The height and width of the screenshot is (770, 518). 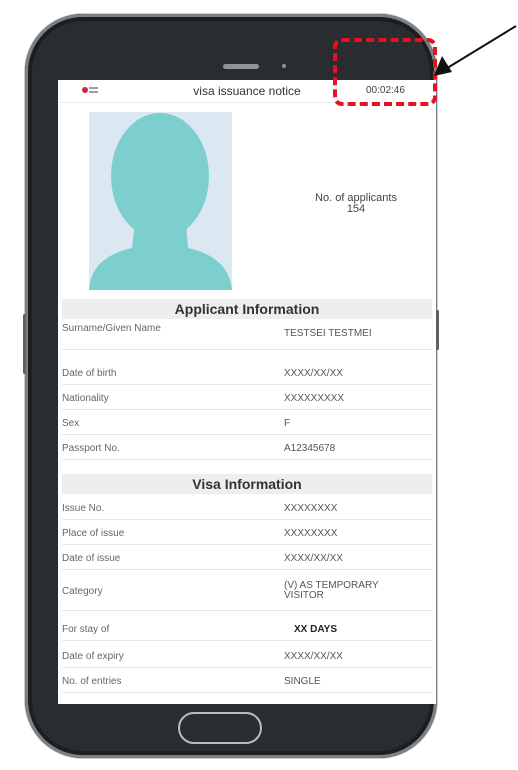 I want to click on section-visa-info: Visa Information, so click(x=247, y=484).